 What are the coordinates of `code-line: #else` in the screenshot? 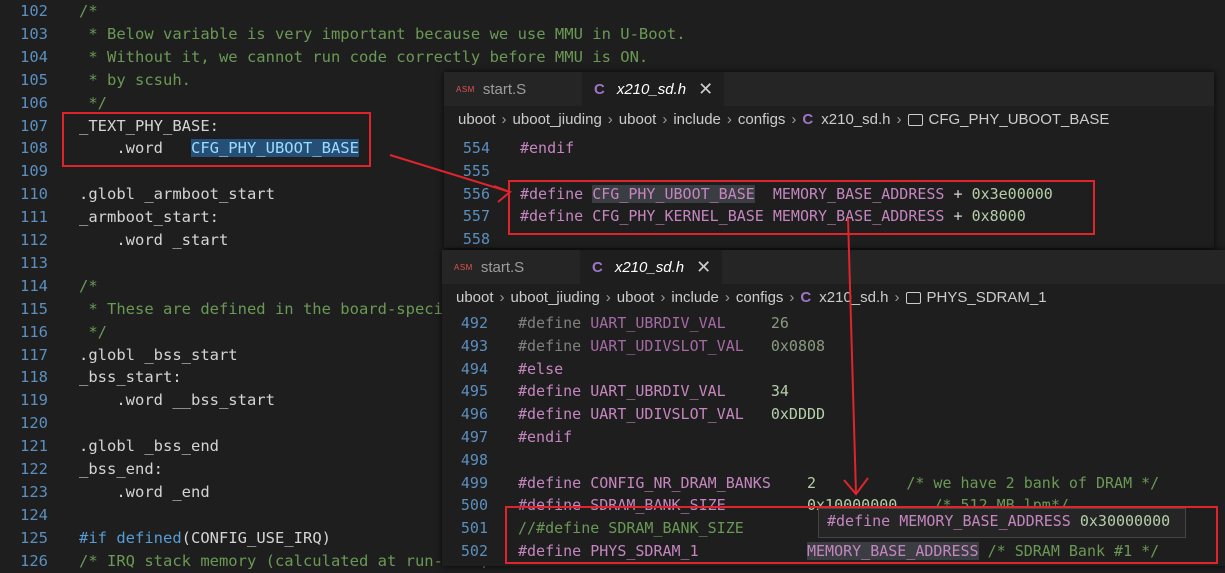 It's located at (540, 369).